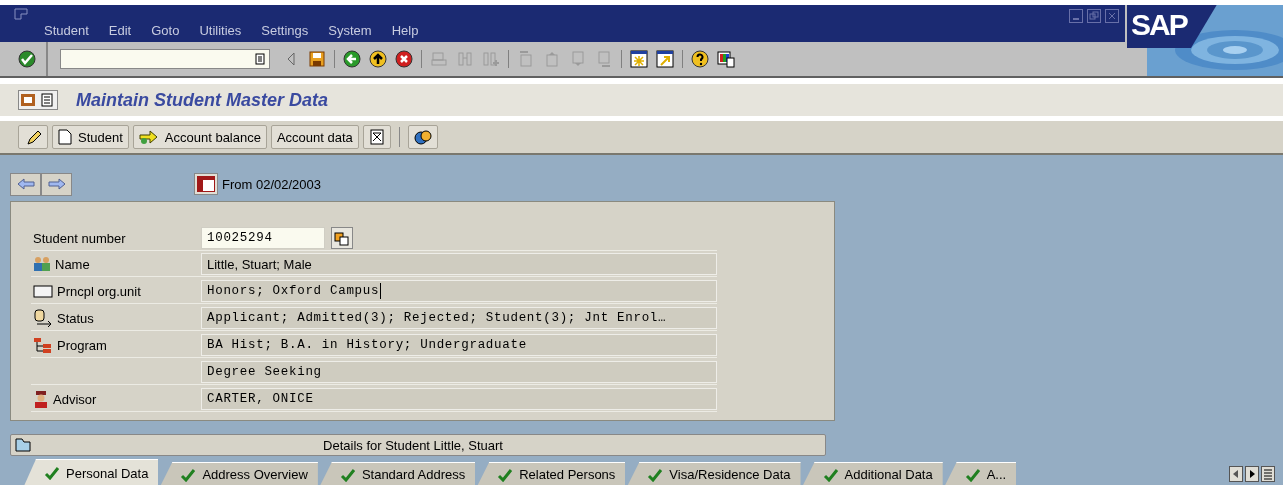  I want to click on display-field: Honors; Oxford Campus, so click(459, 291).